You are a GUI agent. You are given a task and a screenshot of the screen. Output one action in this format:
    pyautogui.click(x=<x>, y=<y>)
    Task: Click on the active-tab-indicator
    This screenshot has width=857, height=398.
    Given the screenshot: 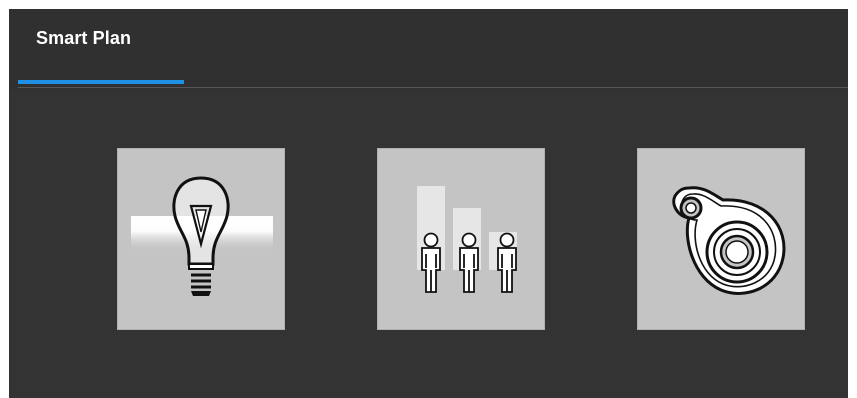 What is the action you would take?
    pyautogui.click(x=101, y=82)
    